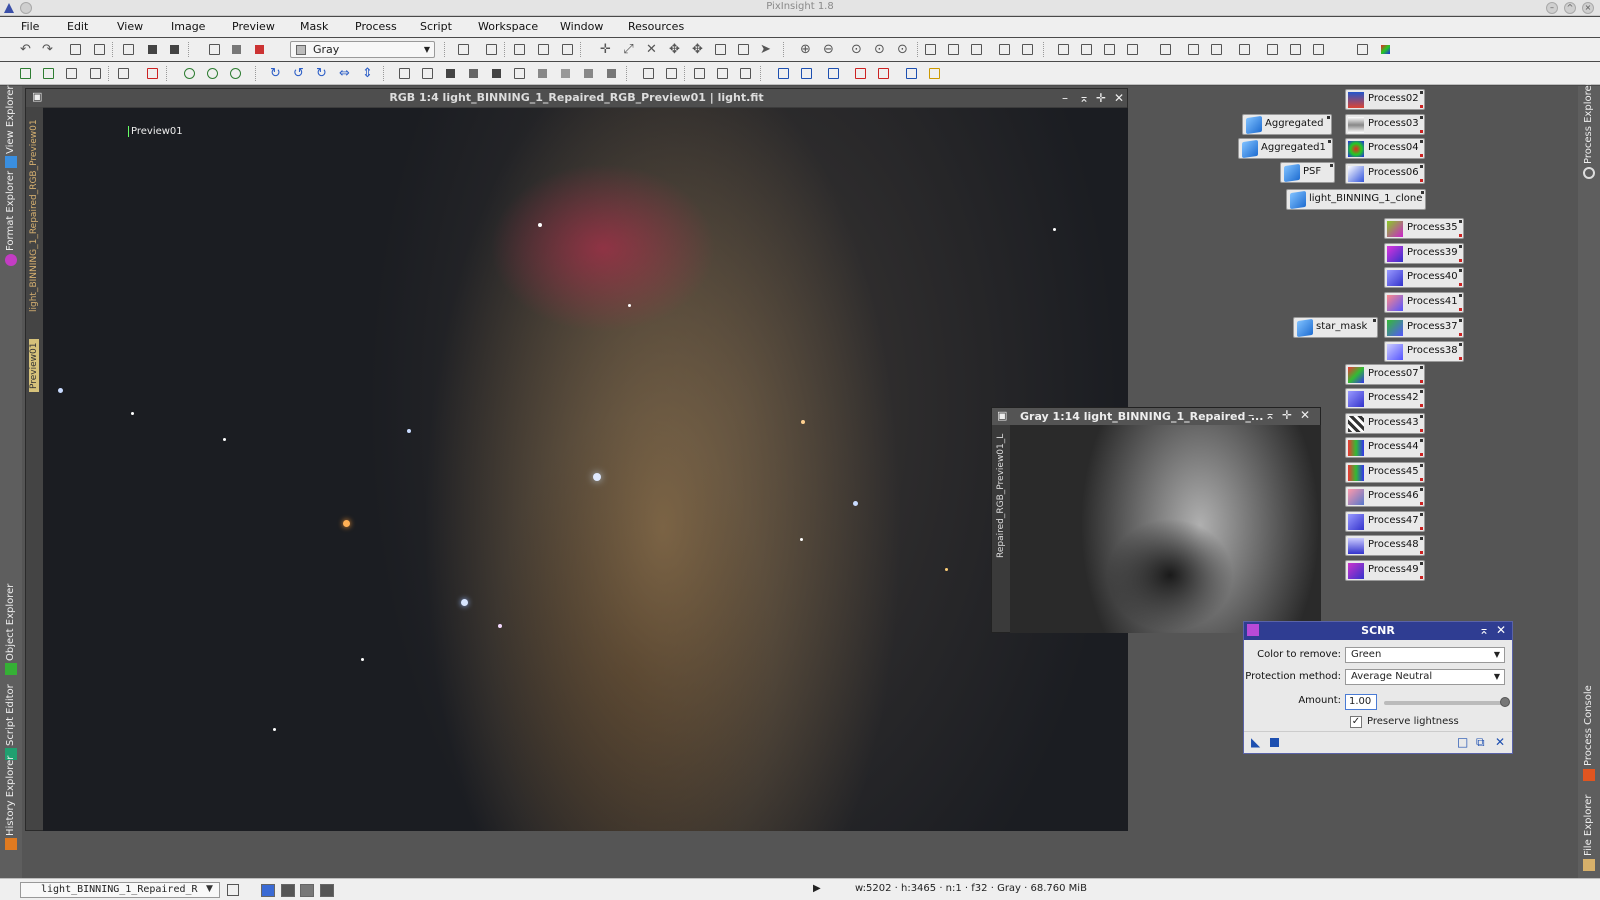 This screenshot has width=1600, height=900. What do you see at coordinates (1505, 702) in the screenshot?
I see `amount-slider-thumb` at bounding box center [1505, 702].